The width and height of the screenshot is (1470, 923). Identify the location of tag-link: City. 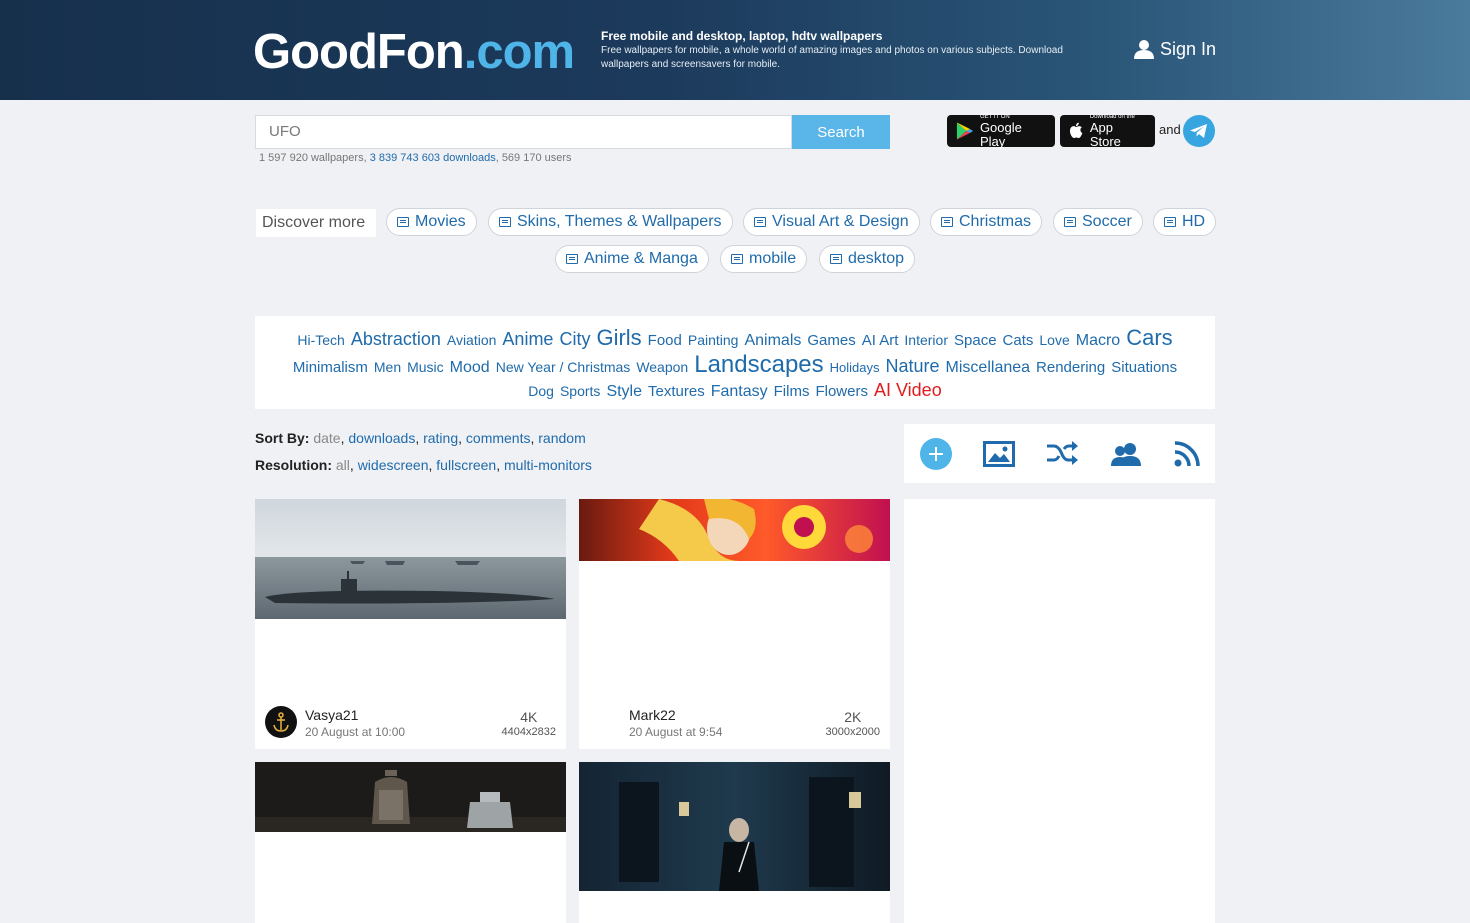
(574, 339).